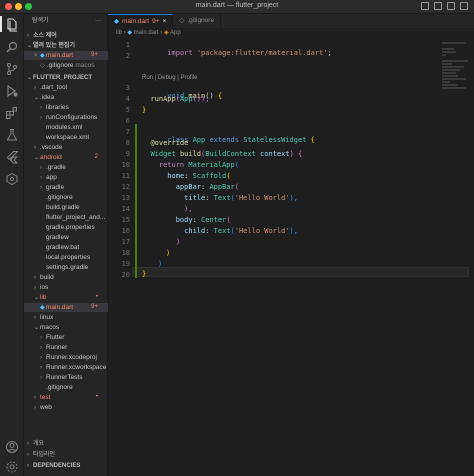 This screenshot has height=476, width=474. I want to click on toggle-sidebar-icon, so click(425, 6).